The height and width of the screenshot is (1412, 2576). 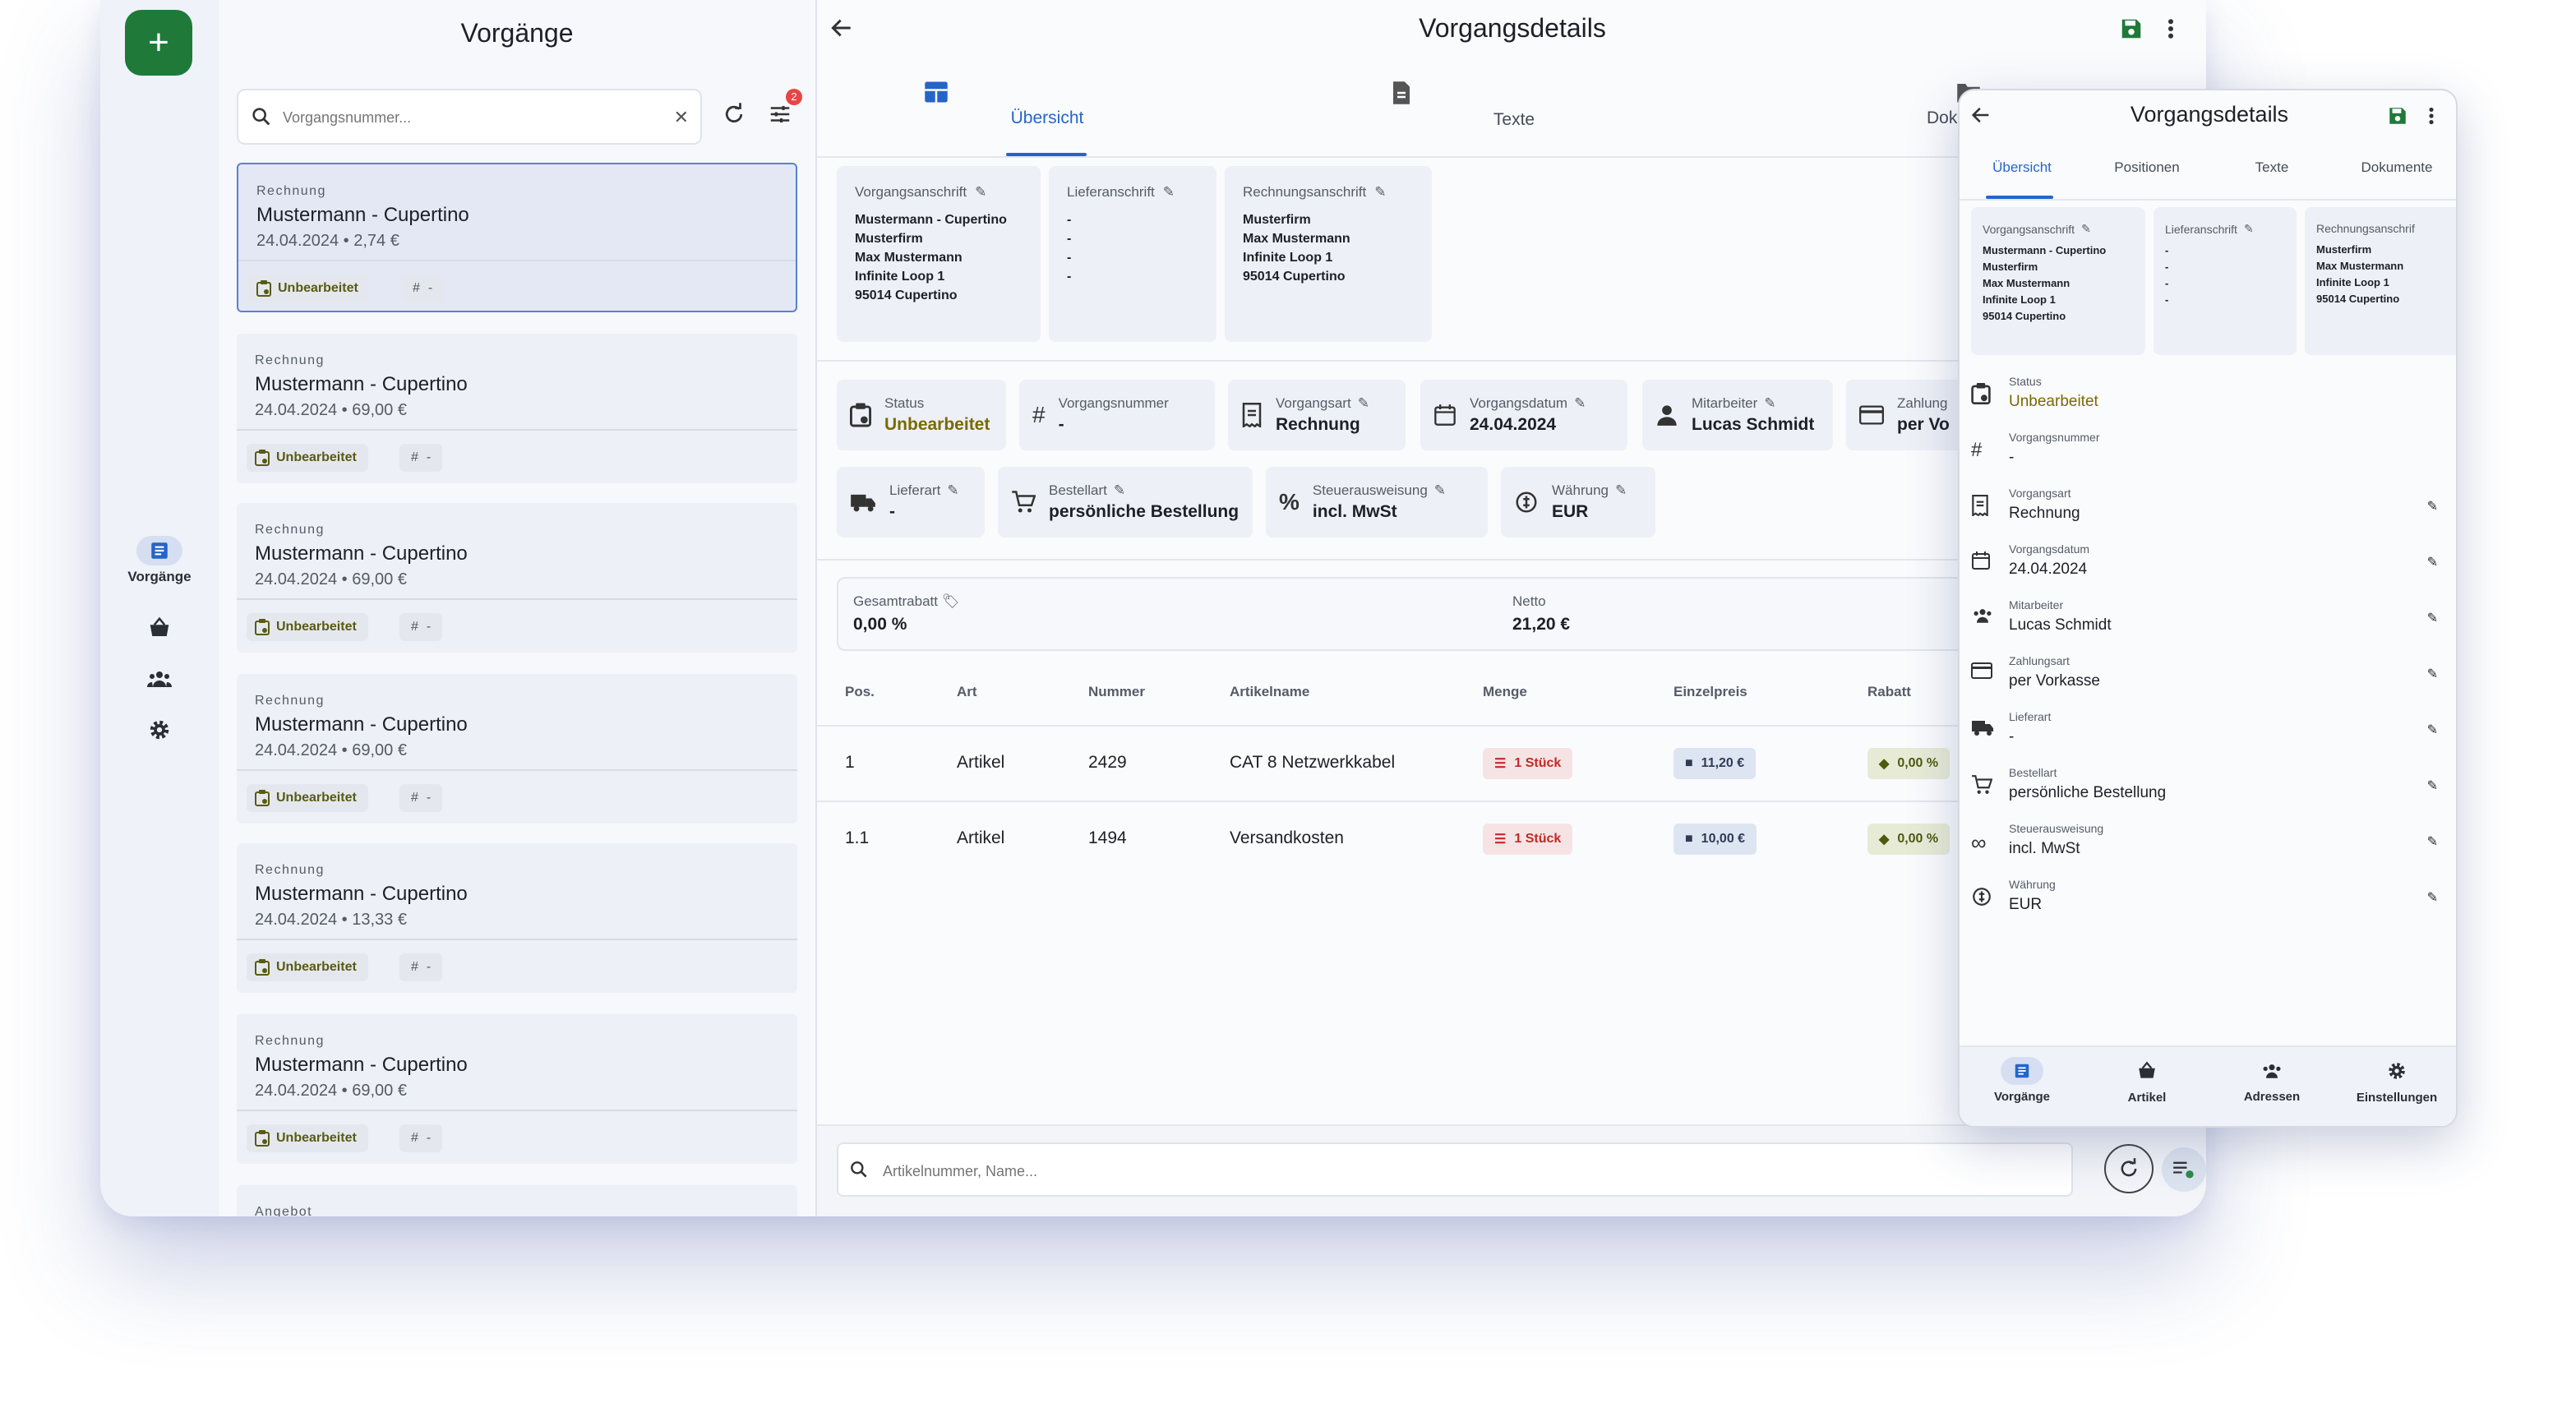 What do you see at coordinates (2271, 1081) in the screenshot?
I see `nav-item-adressen: Adressen` at bounding box center [2271, 1081].